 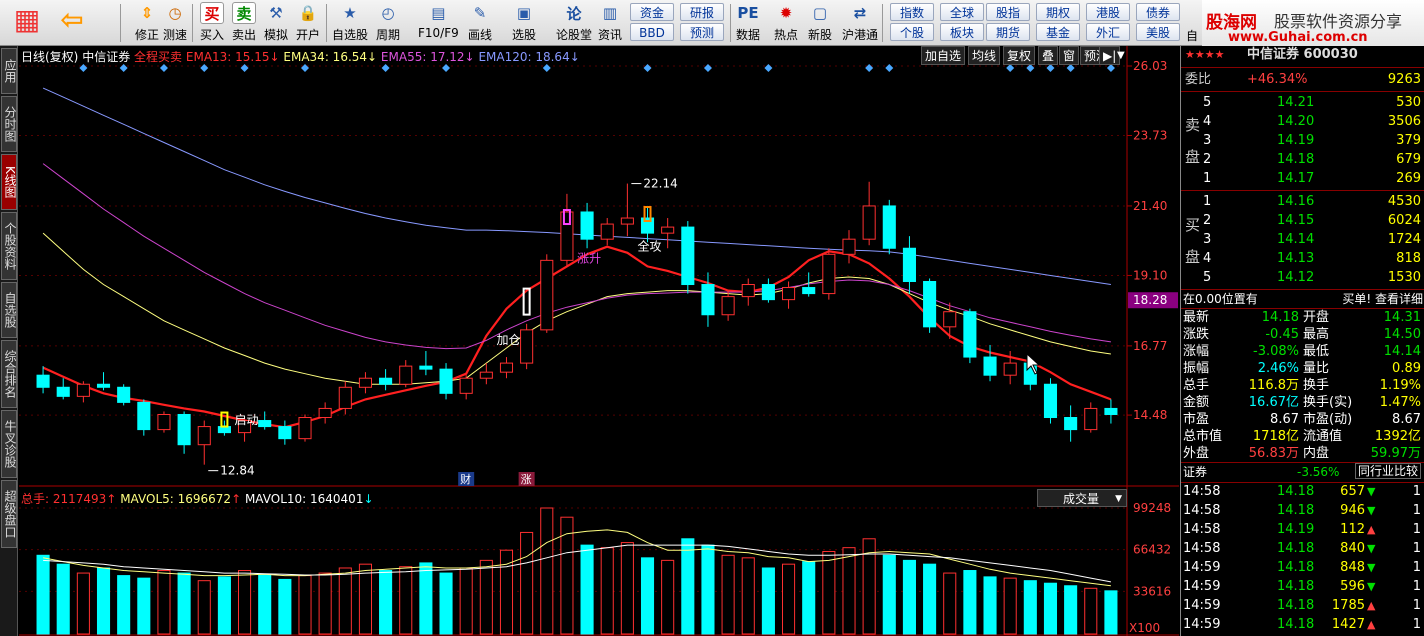 I want to click on toolbar-link-button: BBD, so click(x=652, y=32).